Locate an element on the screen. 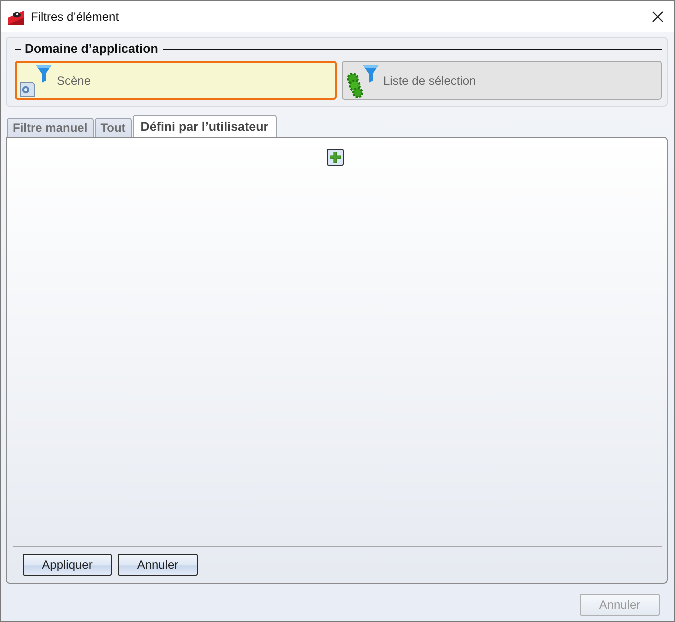  tab: Défini par l’utilisateur is located at coordinates (204, 126).